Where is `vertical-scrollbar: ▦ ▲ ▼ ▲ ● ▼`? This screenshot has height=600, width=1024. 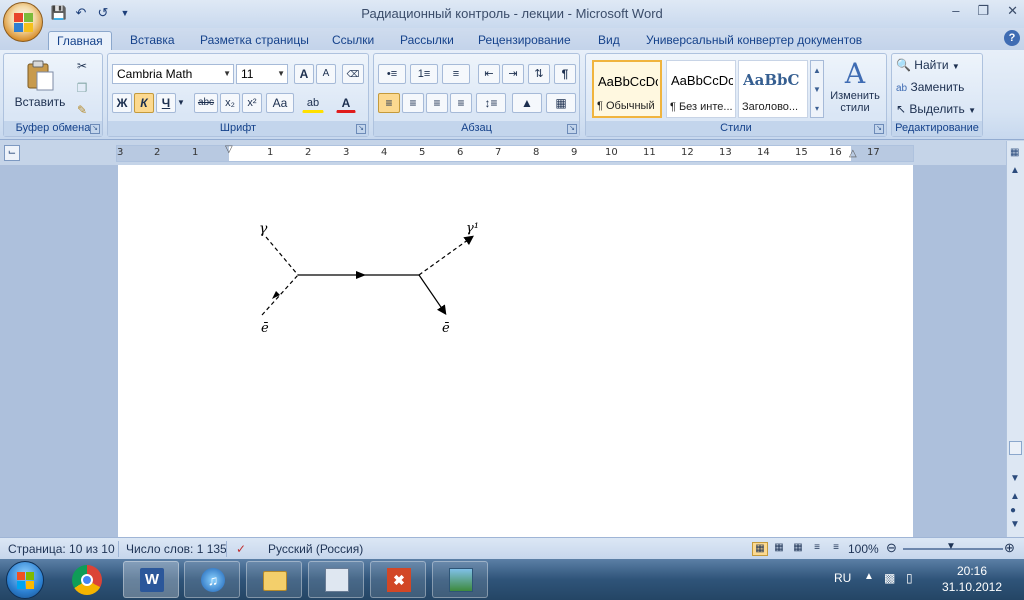 vertical-scrollbar: ▦ ▲ ▼ ▲ ● ▼ is located at coordinates (1015, 339).